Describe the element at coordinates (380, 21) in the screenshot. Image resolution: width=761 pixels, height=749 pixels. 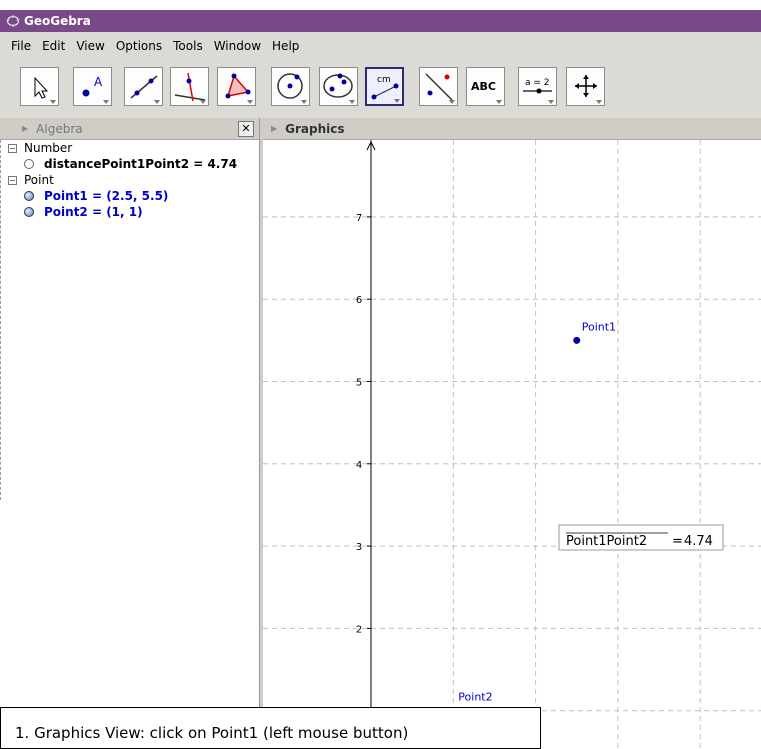
I see `title-bar: GeoGebra` at that location.